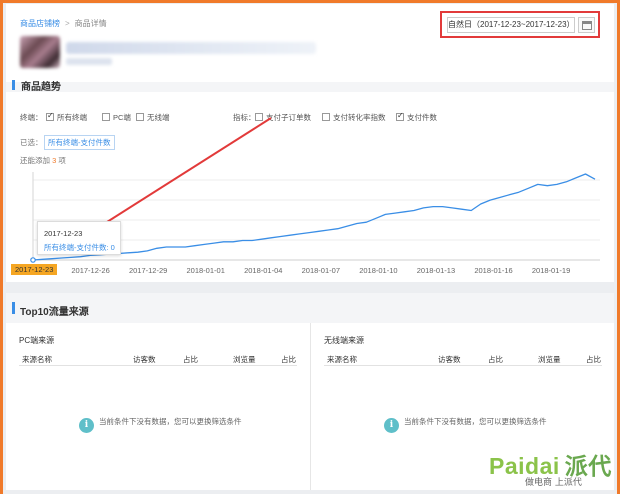 This screenshot has height=494, width=620. I want to click on breadcrumb: 商品店铺榜 > 商品详情, so click(63, 23).